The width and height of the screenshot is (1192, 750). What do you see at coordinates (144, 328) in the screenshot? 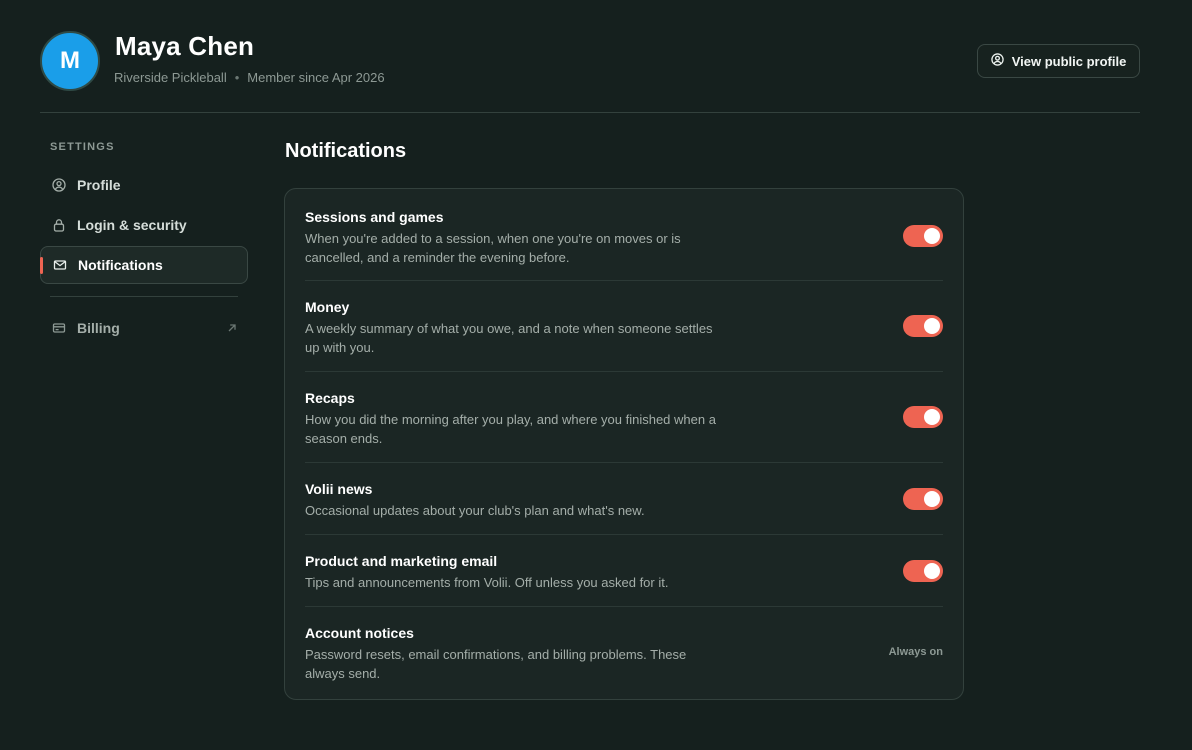
I see `sidebar-item-billing: Billing` at bounding box center [144, 328].